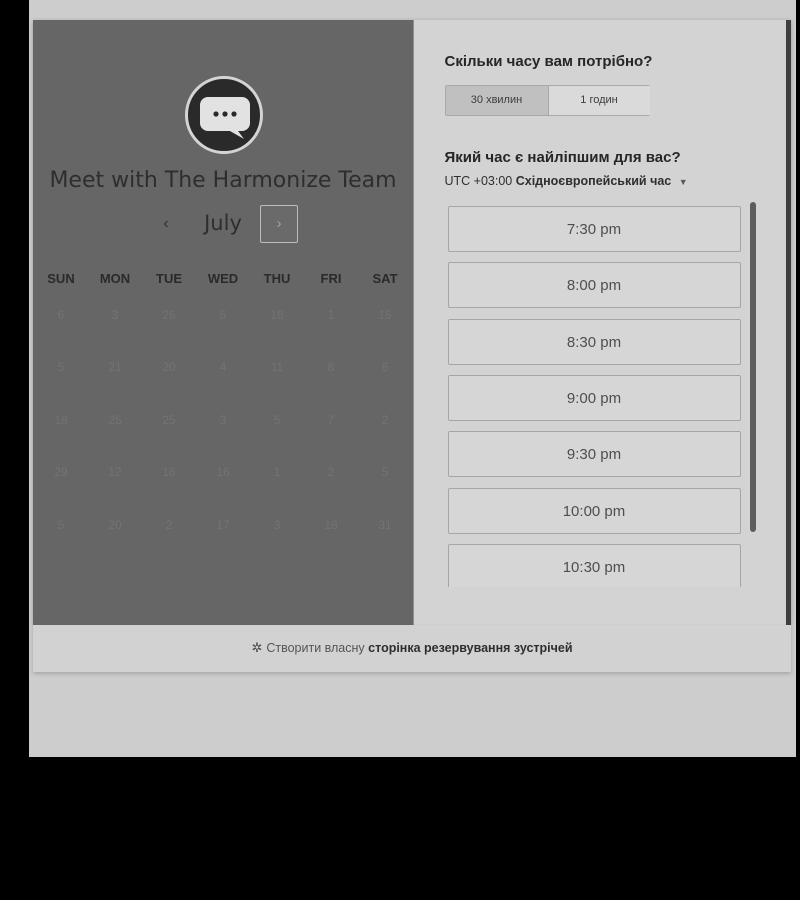 The image size is (800, 900). I want to click on duration-toggle: 30 хвилин 1 годин, so click(547, 100).